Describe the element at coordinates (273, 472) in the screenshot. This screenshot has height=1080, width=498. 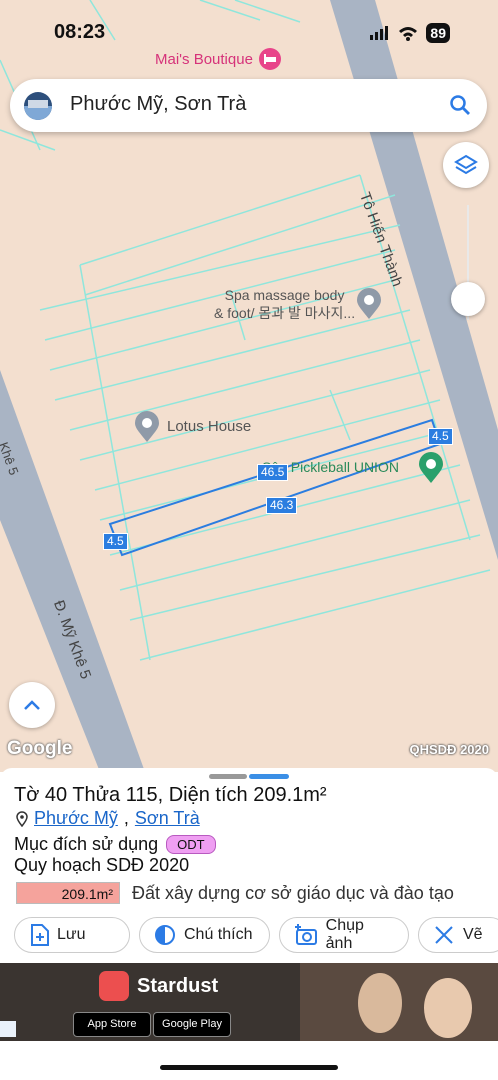
I see `dimension-label: 46.5` at that location.